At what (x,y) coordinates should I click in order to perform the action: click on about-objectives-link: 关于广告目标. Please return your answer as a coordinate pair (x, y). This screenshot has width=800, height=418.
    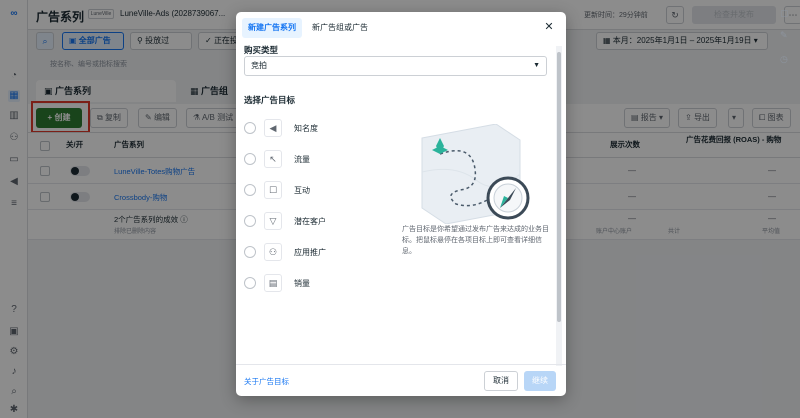
    Looking at the image, I should click on (266, 381).